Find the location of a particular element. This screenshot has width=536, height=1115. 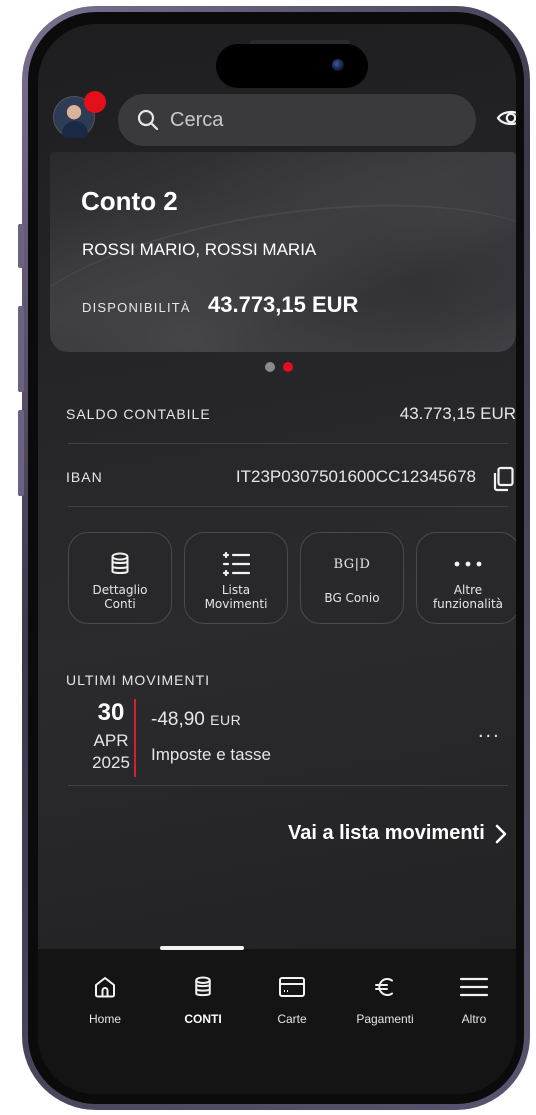

tab-carte: Carte is located at coordinates (292, 999).